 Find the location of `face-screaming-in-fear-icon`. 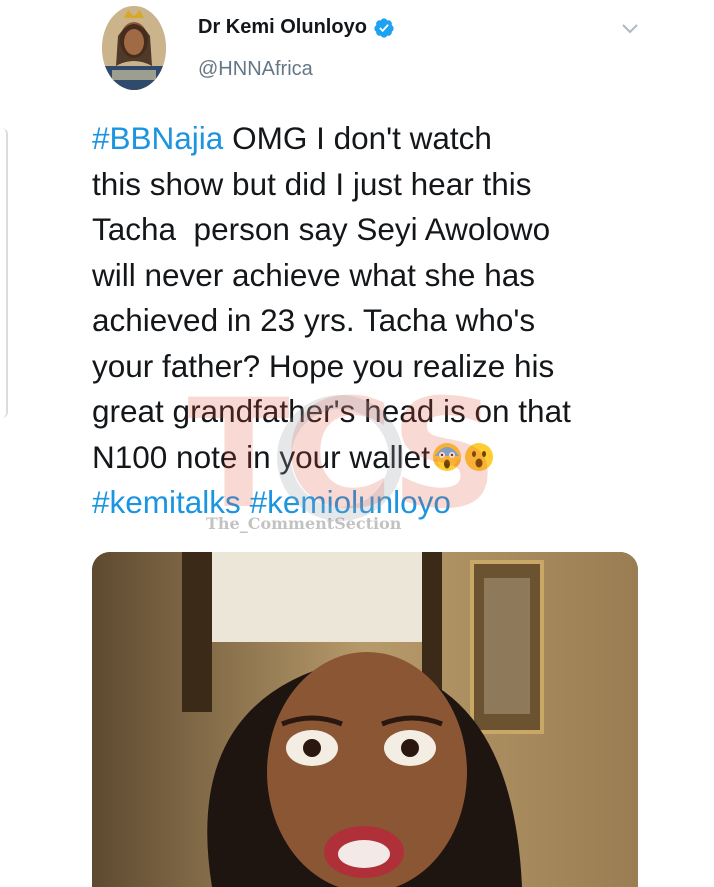

face-screaming-in-fear-icon is located at coordinates (446, 456).